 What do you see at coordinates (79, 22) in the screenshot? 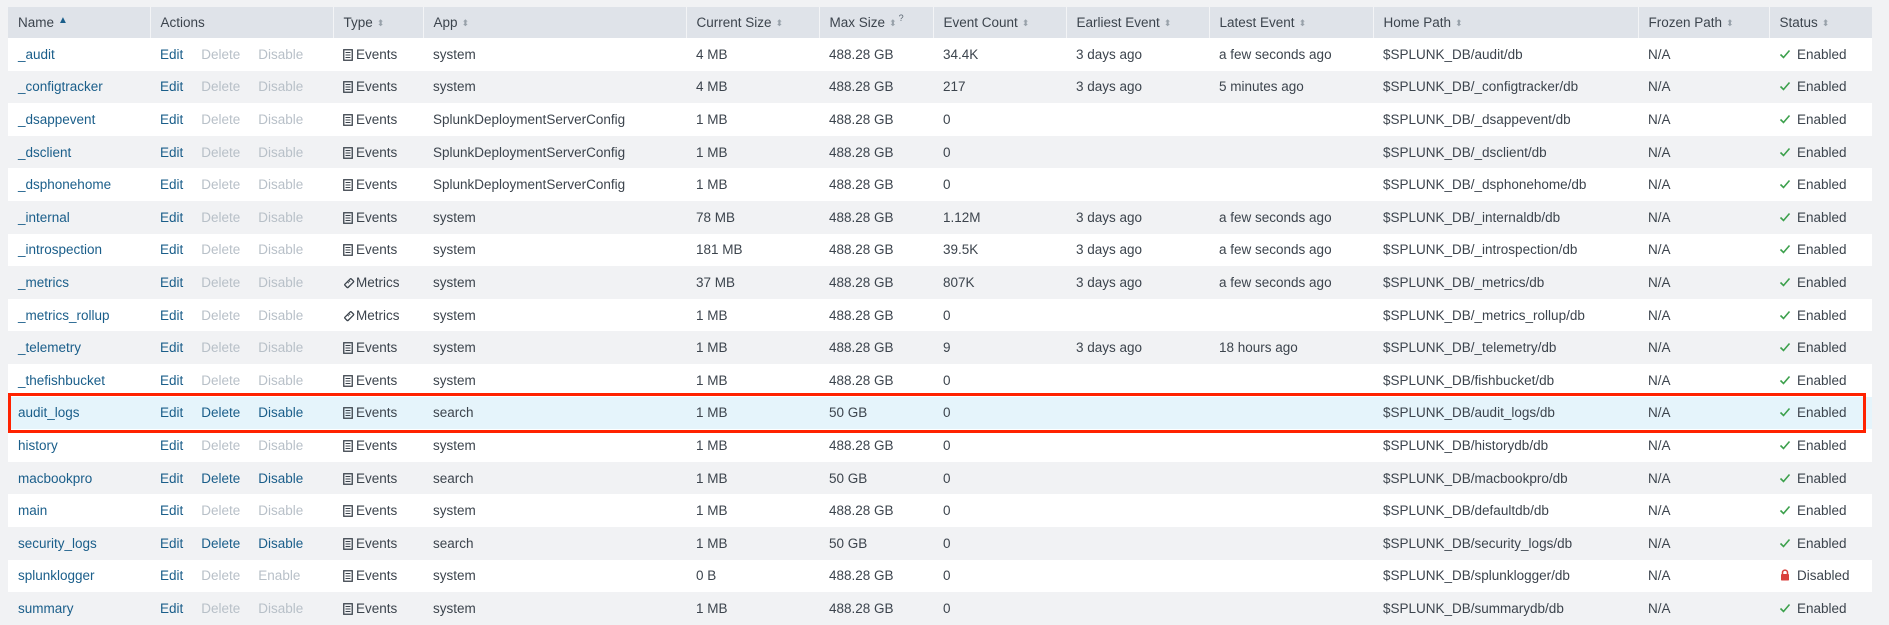
I see `column-header-name: Name ▲` at bounding box center [79, 22].